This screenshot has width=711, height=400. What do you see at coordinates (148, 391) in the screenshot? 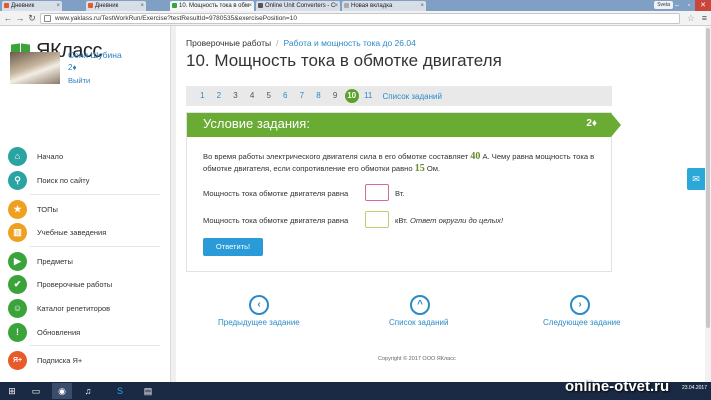
I see `folder-icon: ▤` at bounding box center [148, 391].